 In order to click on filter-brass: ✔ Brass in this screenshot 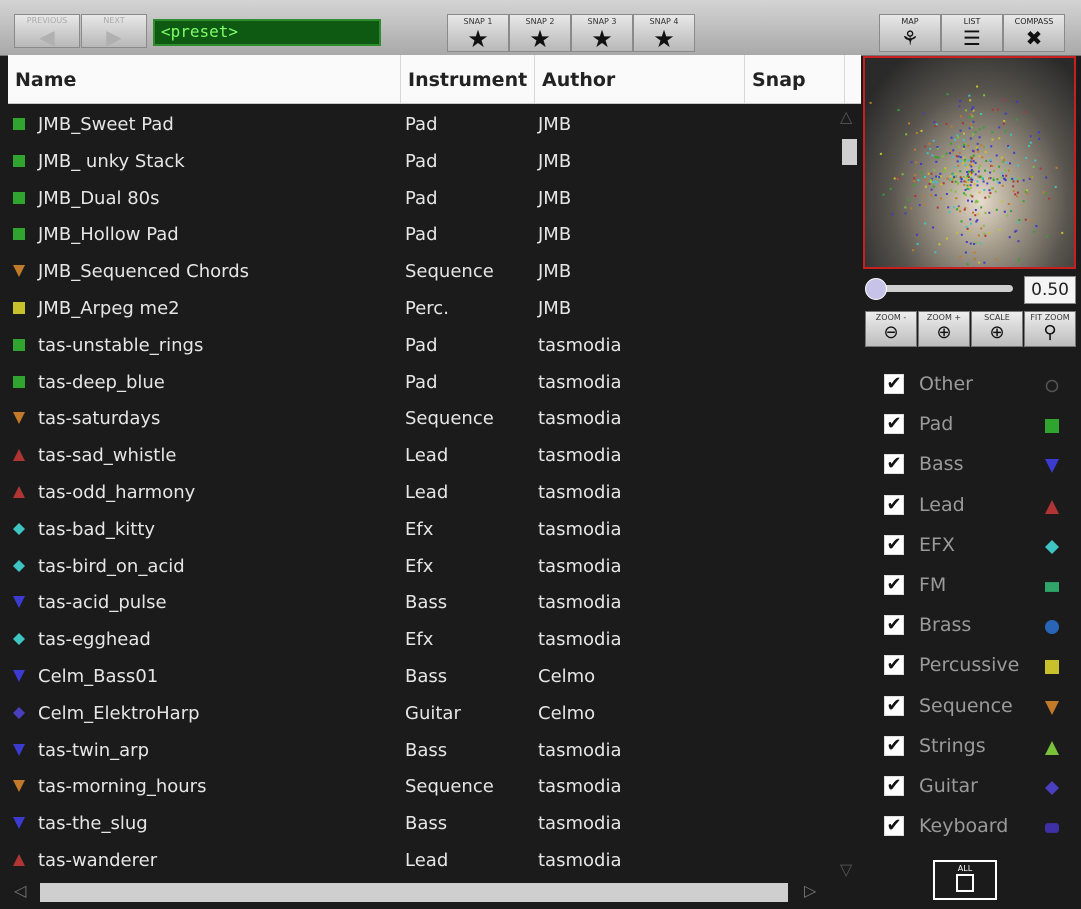, I will do `click(971, 625)`.